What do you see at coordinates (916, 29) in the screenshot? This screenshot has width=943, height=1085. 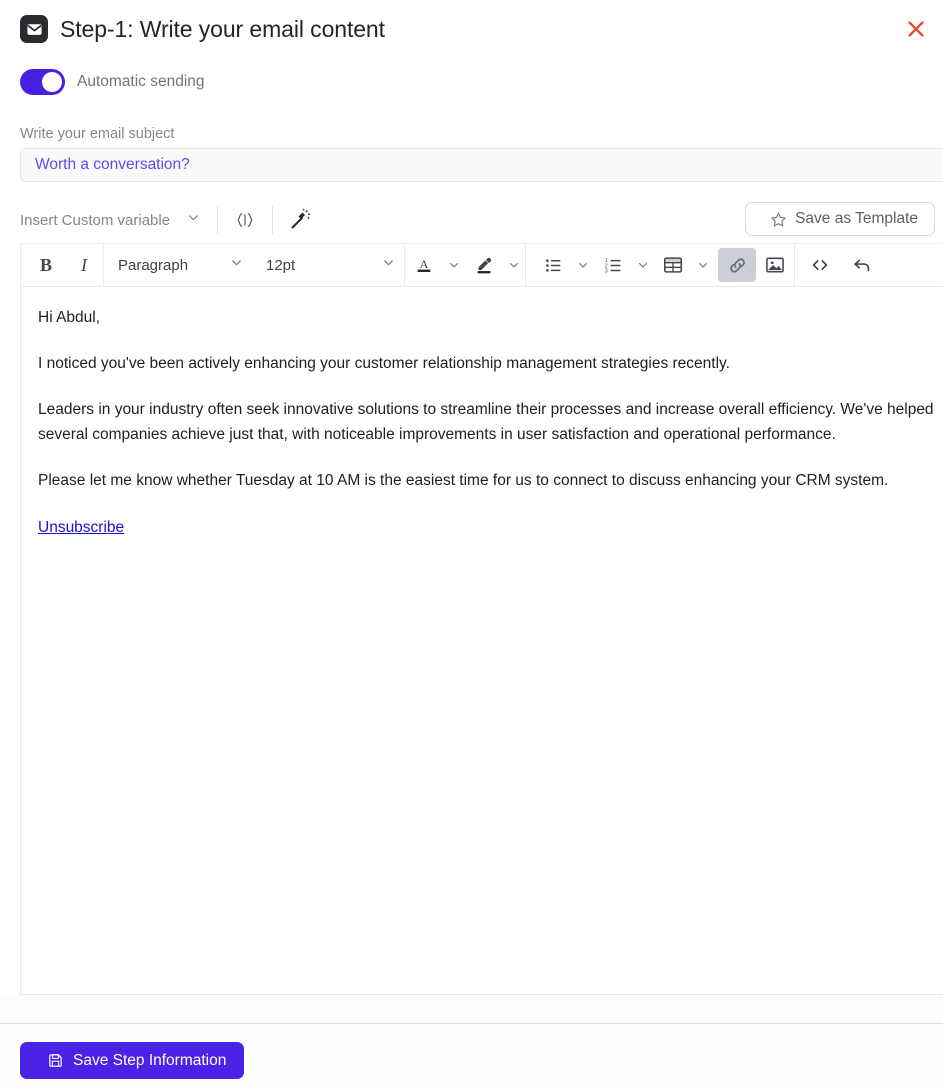 I see `close-icon` at bounding box center [916, 29].